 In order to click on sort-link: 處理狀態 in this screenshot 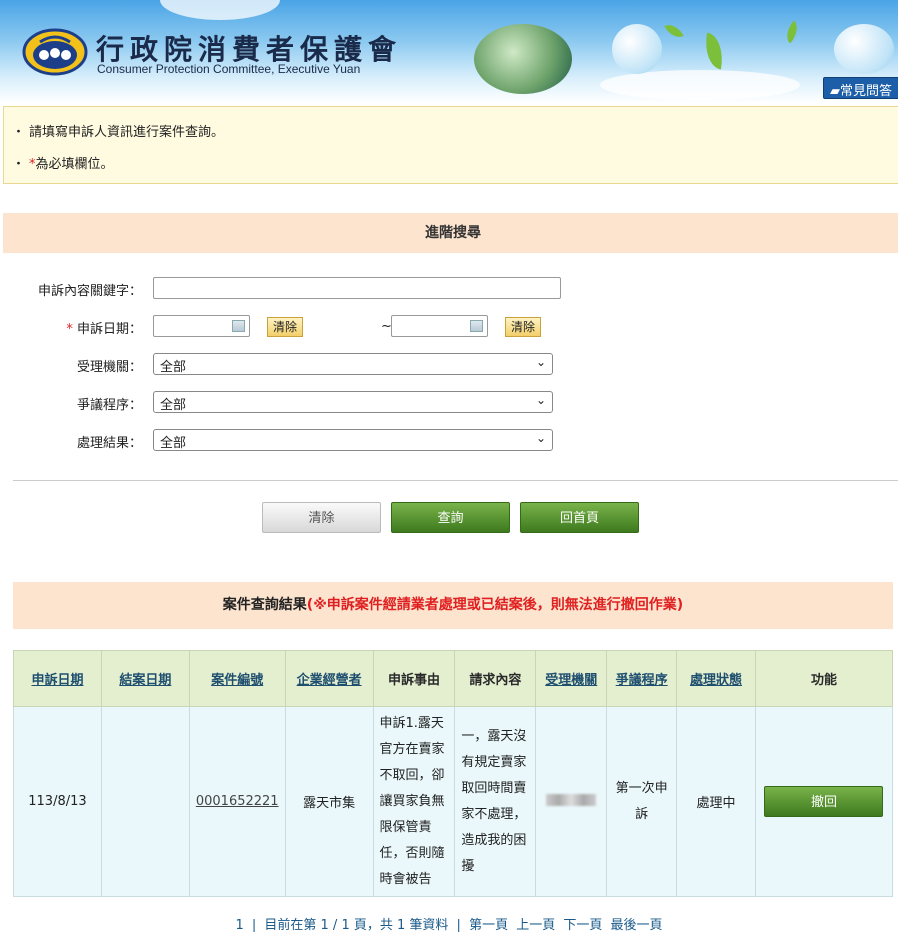, I will do `click(716, 680)`.